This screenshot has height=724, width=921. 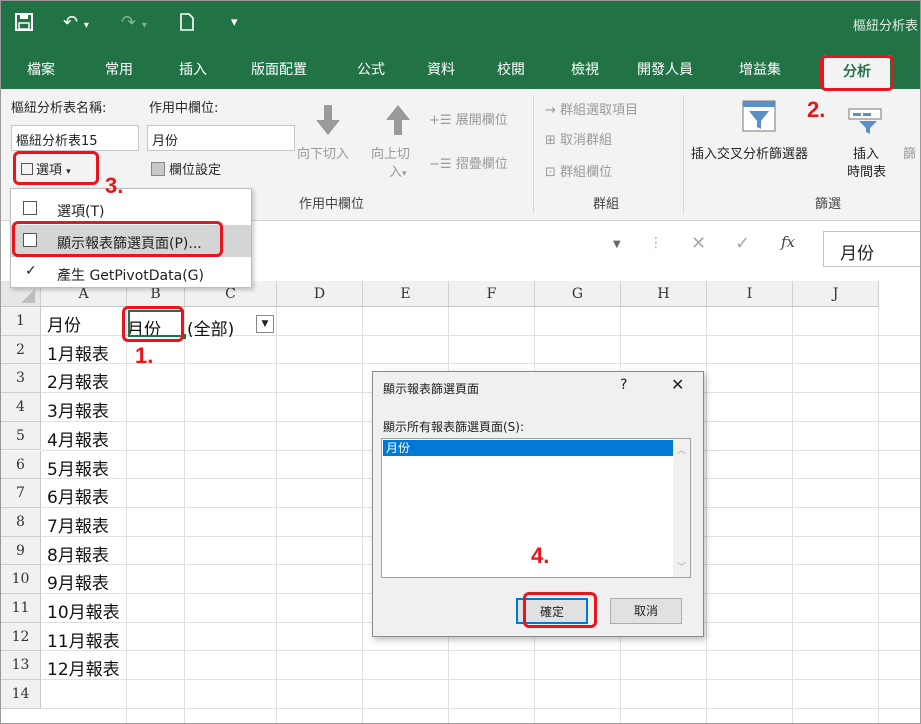 I want to click on tab-data: 資料, so click(x=441, y=69).